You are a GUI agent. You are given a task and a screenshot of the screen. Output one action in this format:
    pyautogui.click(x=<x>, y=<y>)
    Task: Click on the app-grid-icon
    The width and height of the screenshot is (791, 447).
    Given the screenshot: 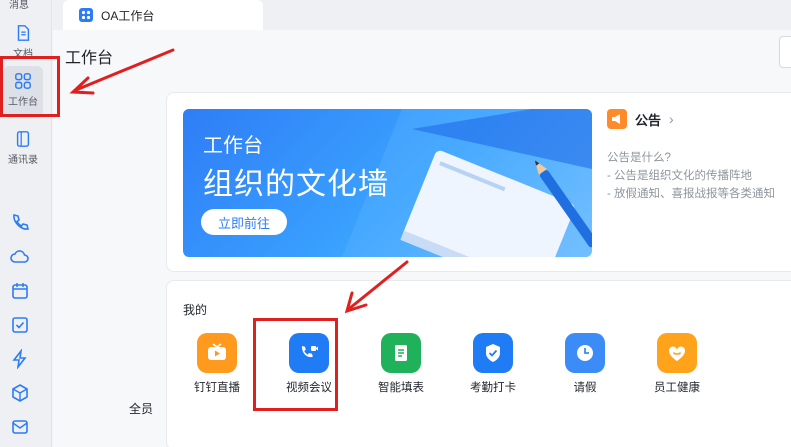 What is the action you would take?
    pyautogui.click(x=86, y=15)
    